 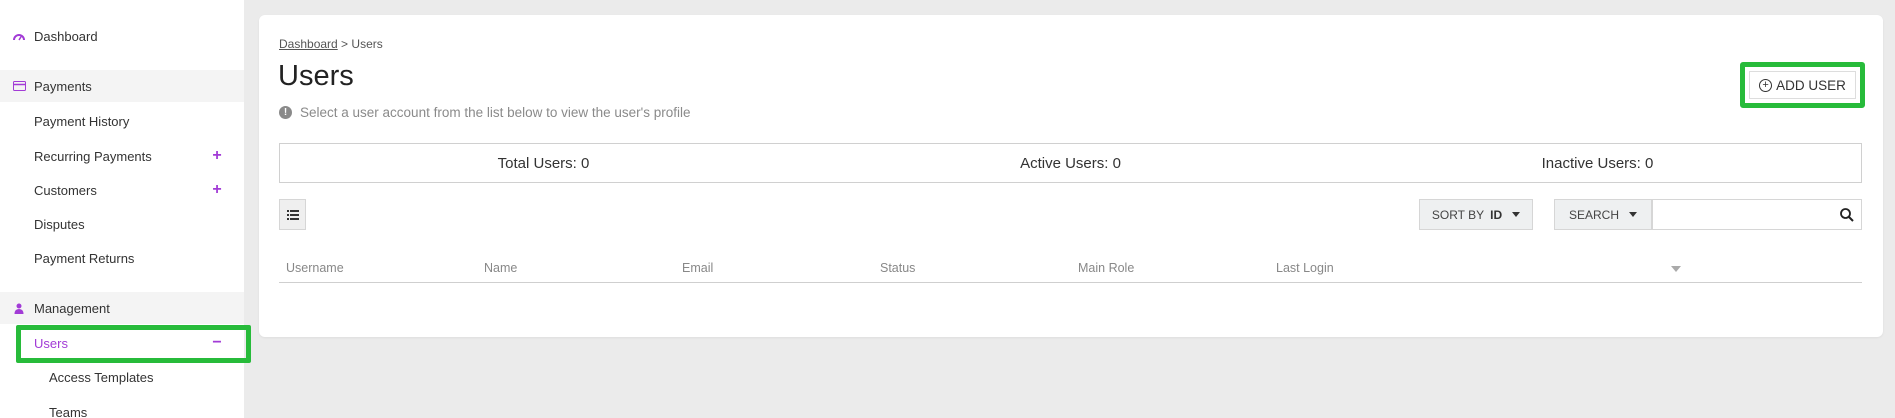 What do you see at coordinates (316, 76) in the screenshot?
I see `page-title: Users` at bounding box center [316, 76].